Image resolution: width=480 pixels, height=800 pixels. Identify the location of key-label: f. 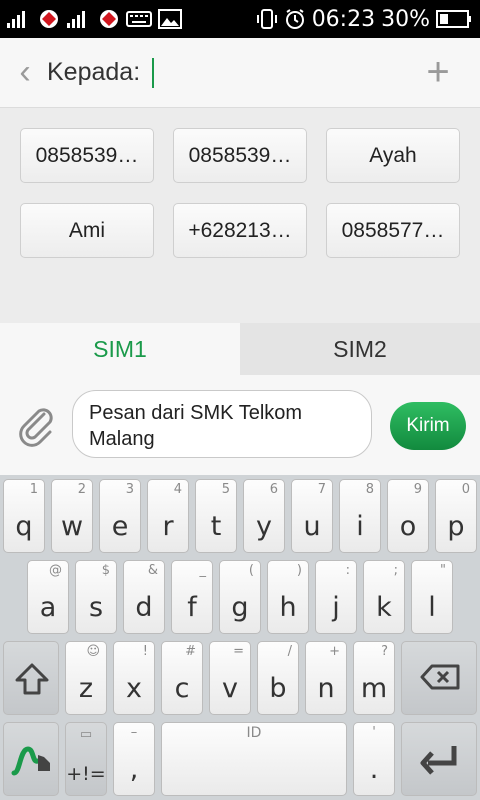
(192, 607).